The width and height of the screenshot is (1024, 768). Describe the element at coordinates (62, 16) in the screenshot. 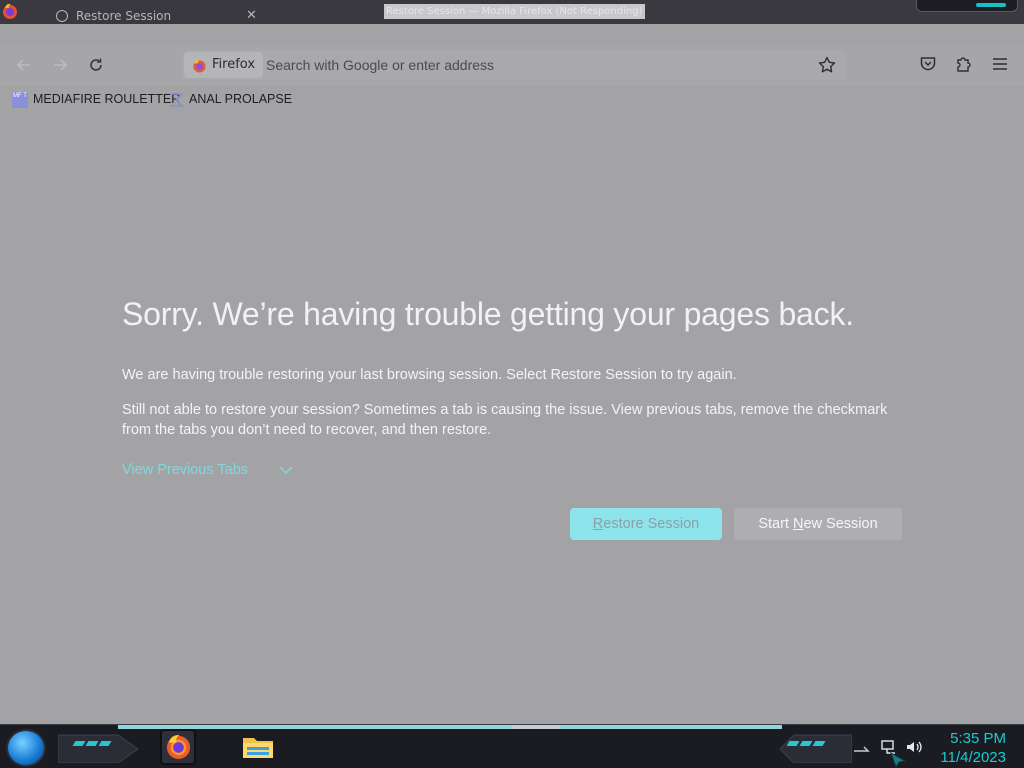

I see `info-icon` at that location.